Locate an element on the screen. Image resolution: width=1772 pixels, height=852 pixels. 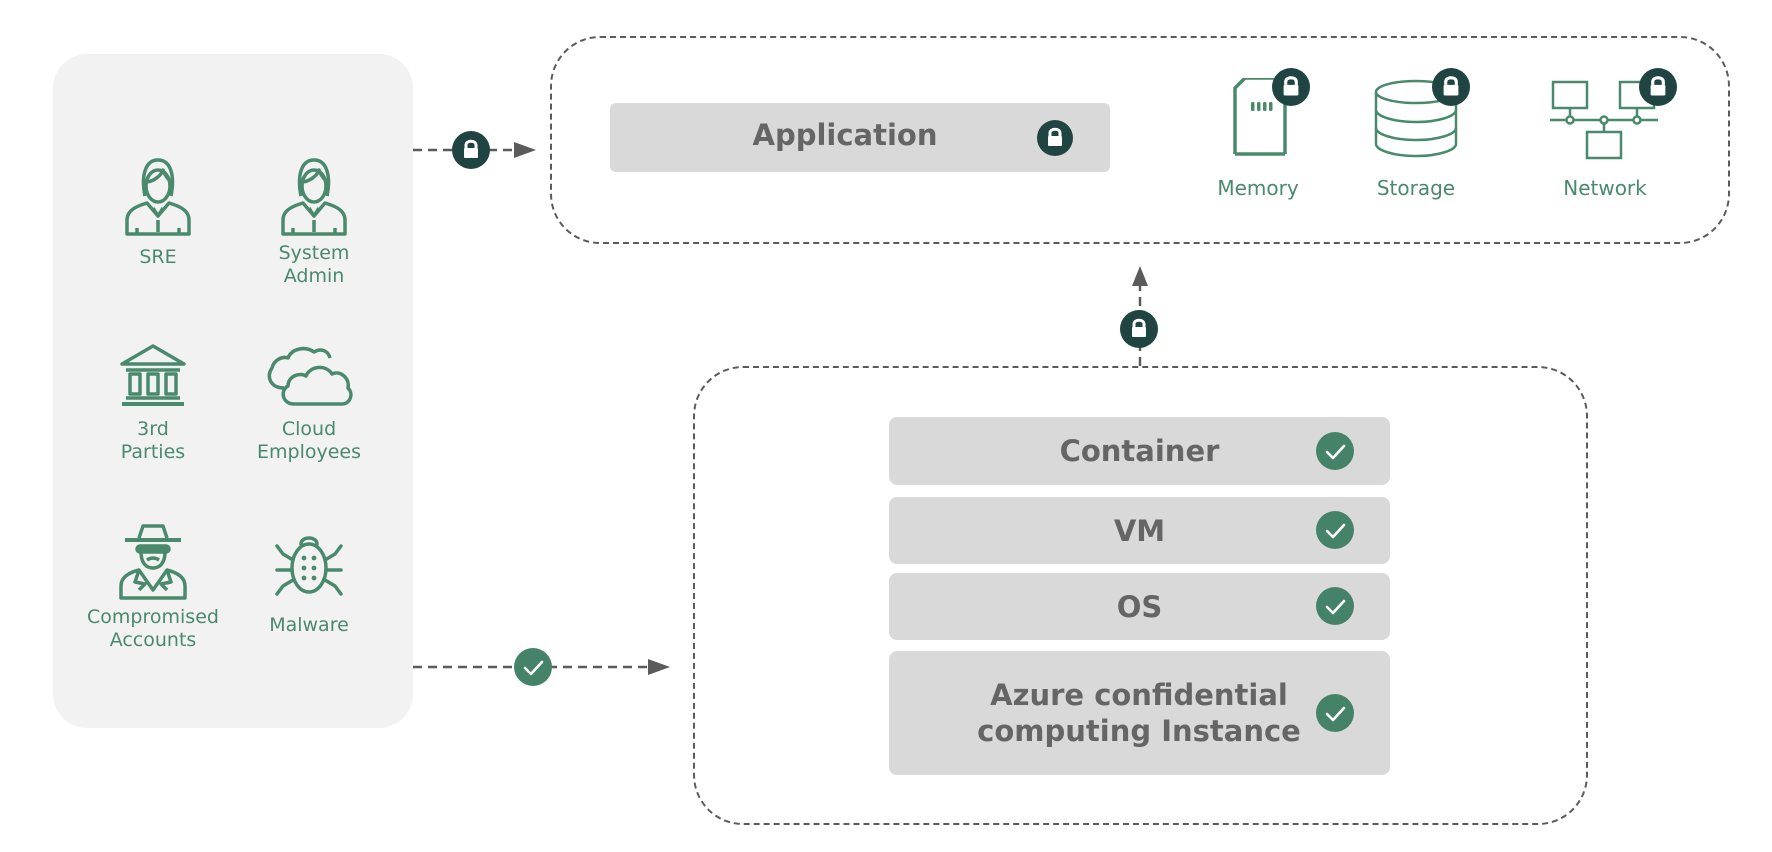
connector-threats-to-workload is located at coordinates (474, 150).